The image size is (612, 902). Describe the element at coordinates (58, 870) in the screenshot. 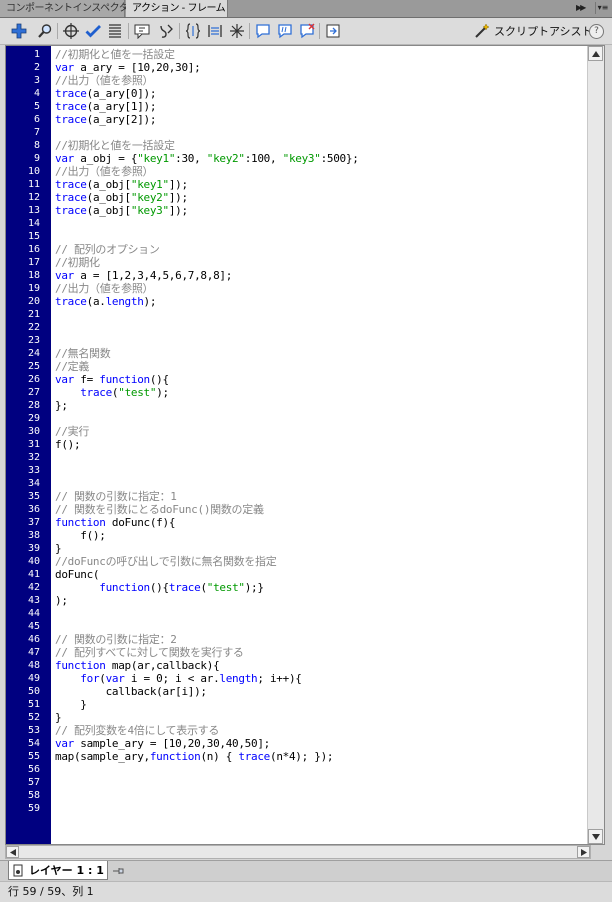

I see `layer-tab: レイヤー 1 : 1` at that location.